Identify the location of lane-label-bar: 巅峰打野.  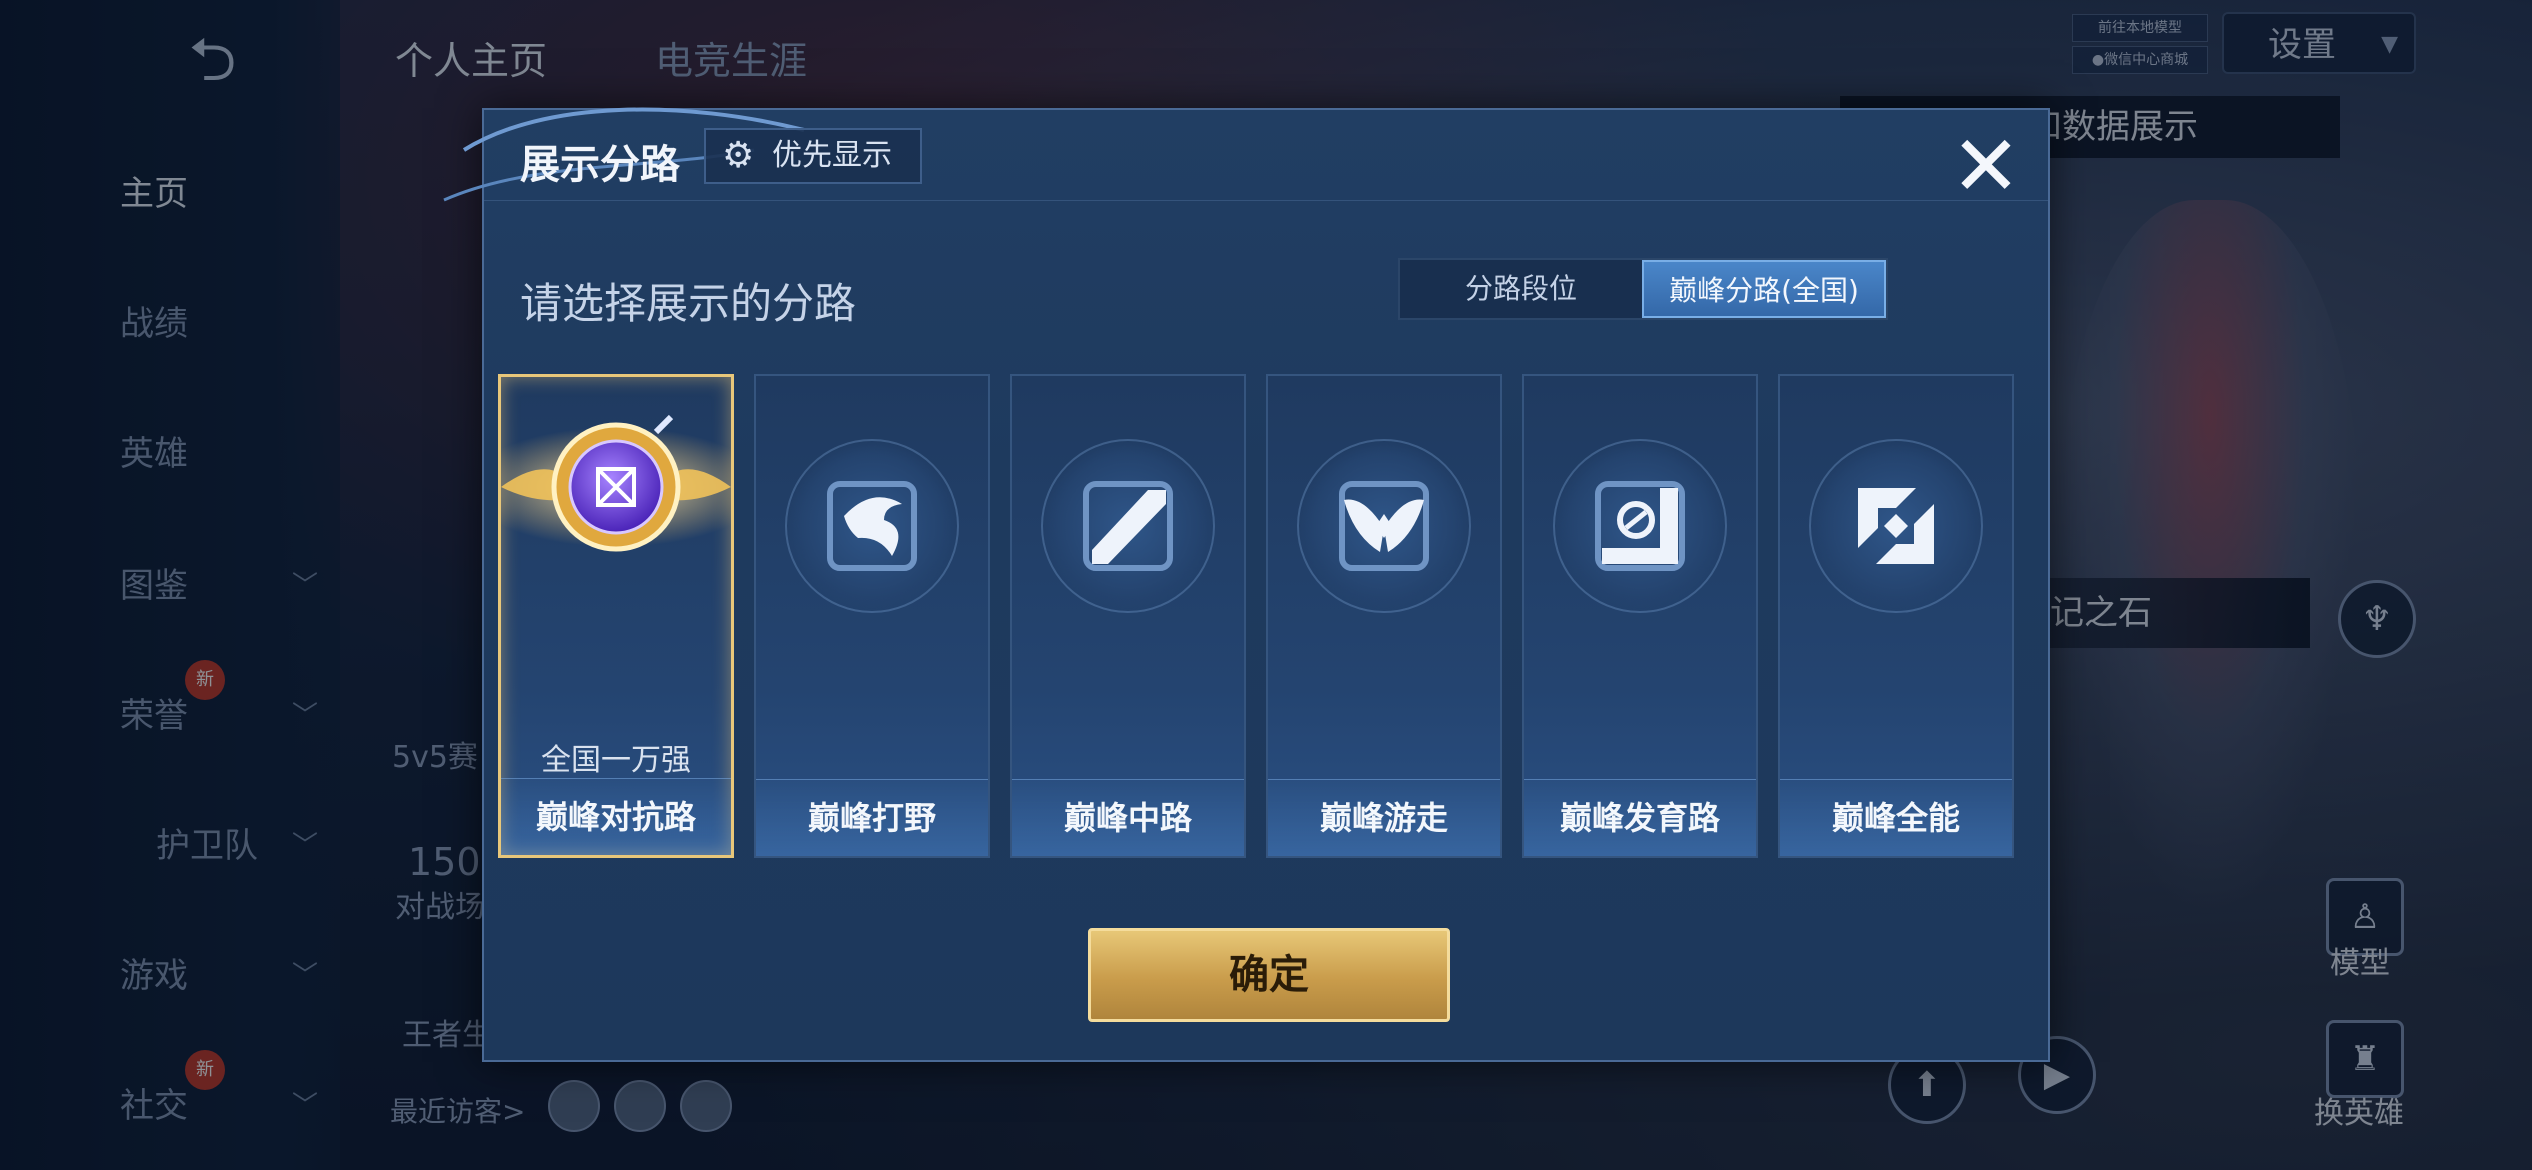
(872, 817).